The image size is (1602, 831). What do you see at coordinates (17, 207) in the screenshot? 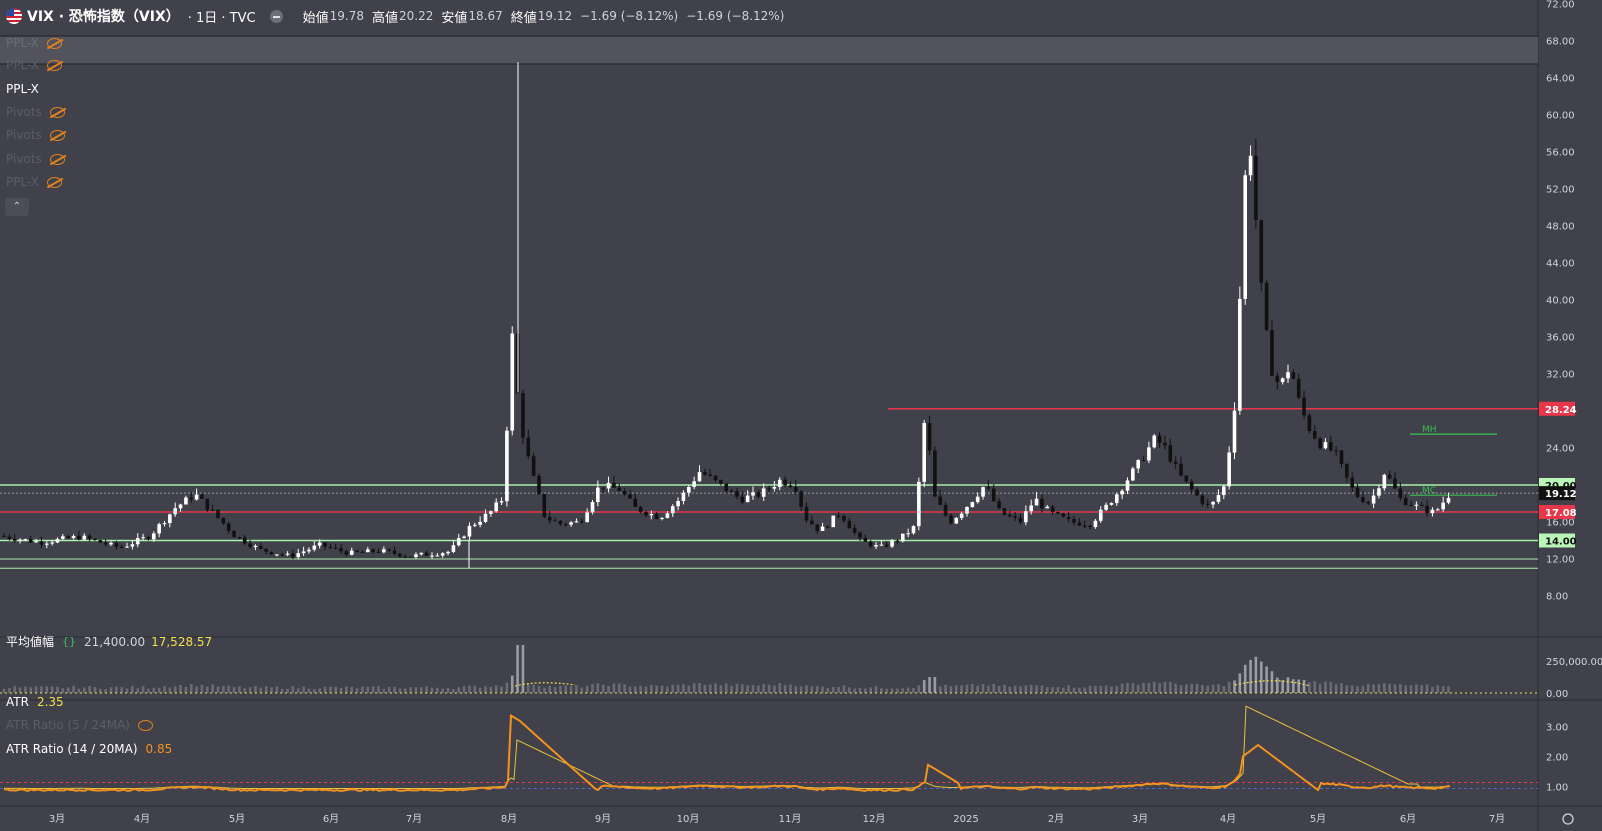
I see `collapse-legend-button: ⌃` at bounding box center [17, 207].